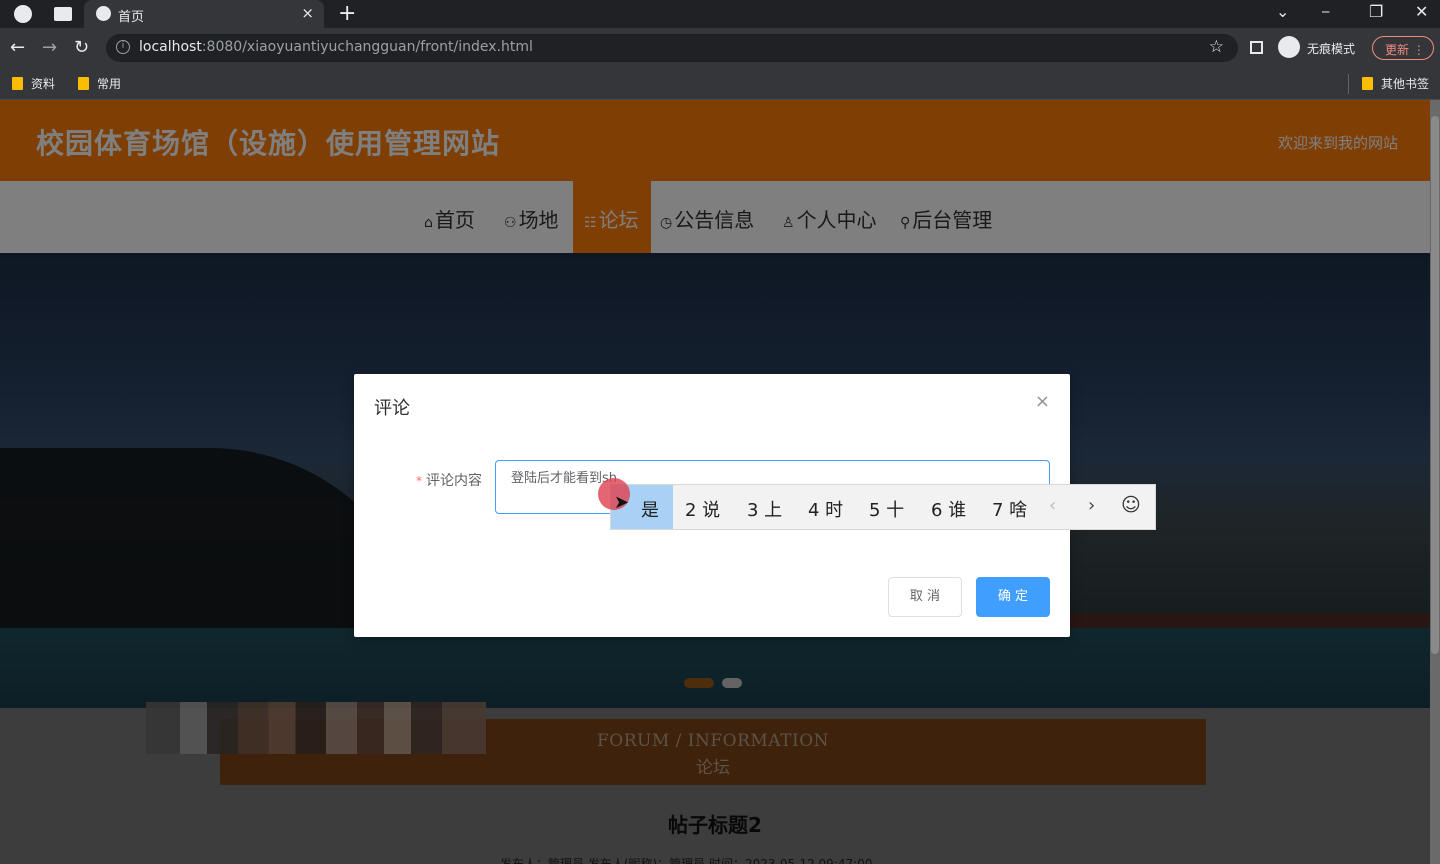  I want to click on emoji-icon: ☺, so click(1131, 505).